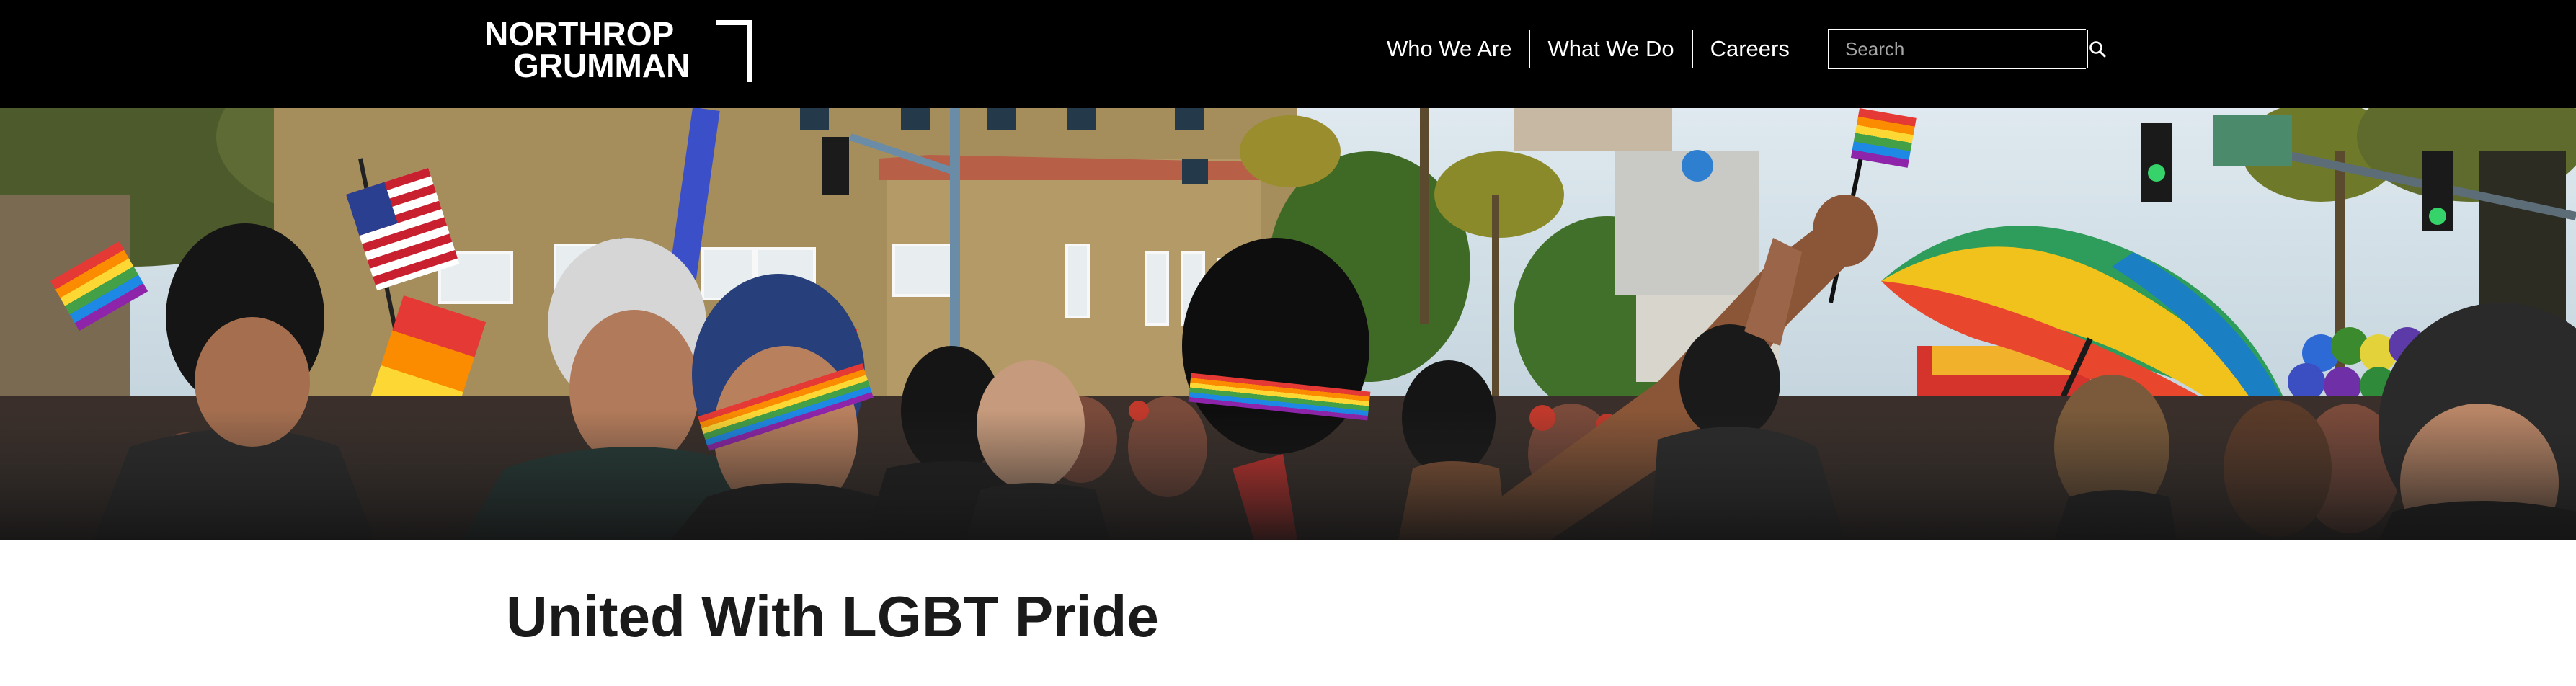 This screenshot has width=2576, height=686. I want to click on nav-link-careers: Careers, so click(1750, 49).